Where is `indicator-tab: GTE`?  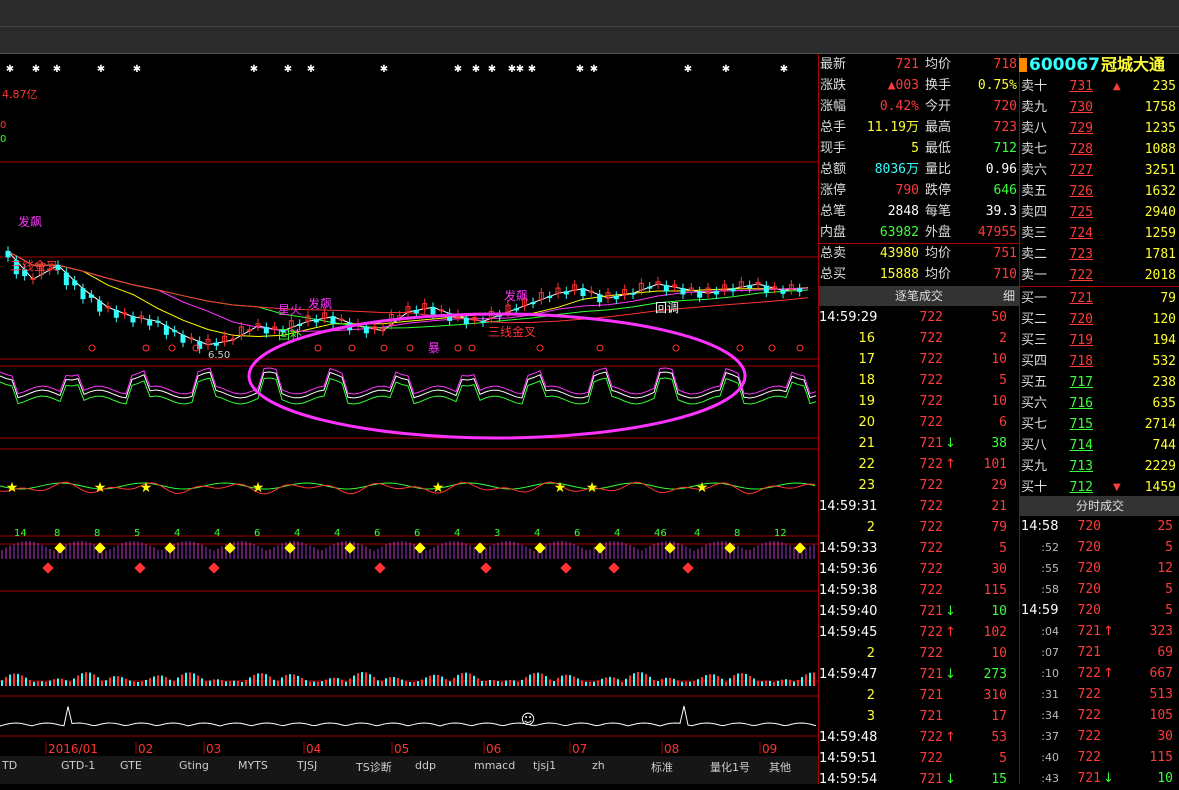 indicator-tab: GTE is located at coordinates (131, 766).